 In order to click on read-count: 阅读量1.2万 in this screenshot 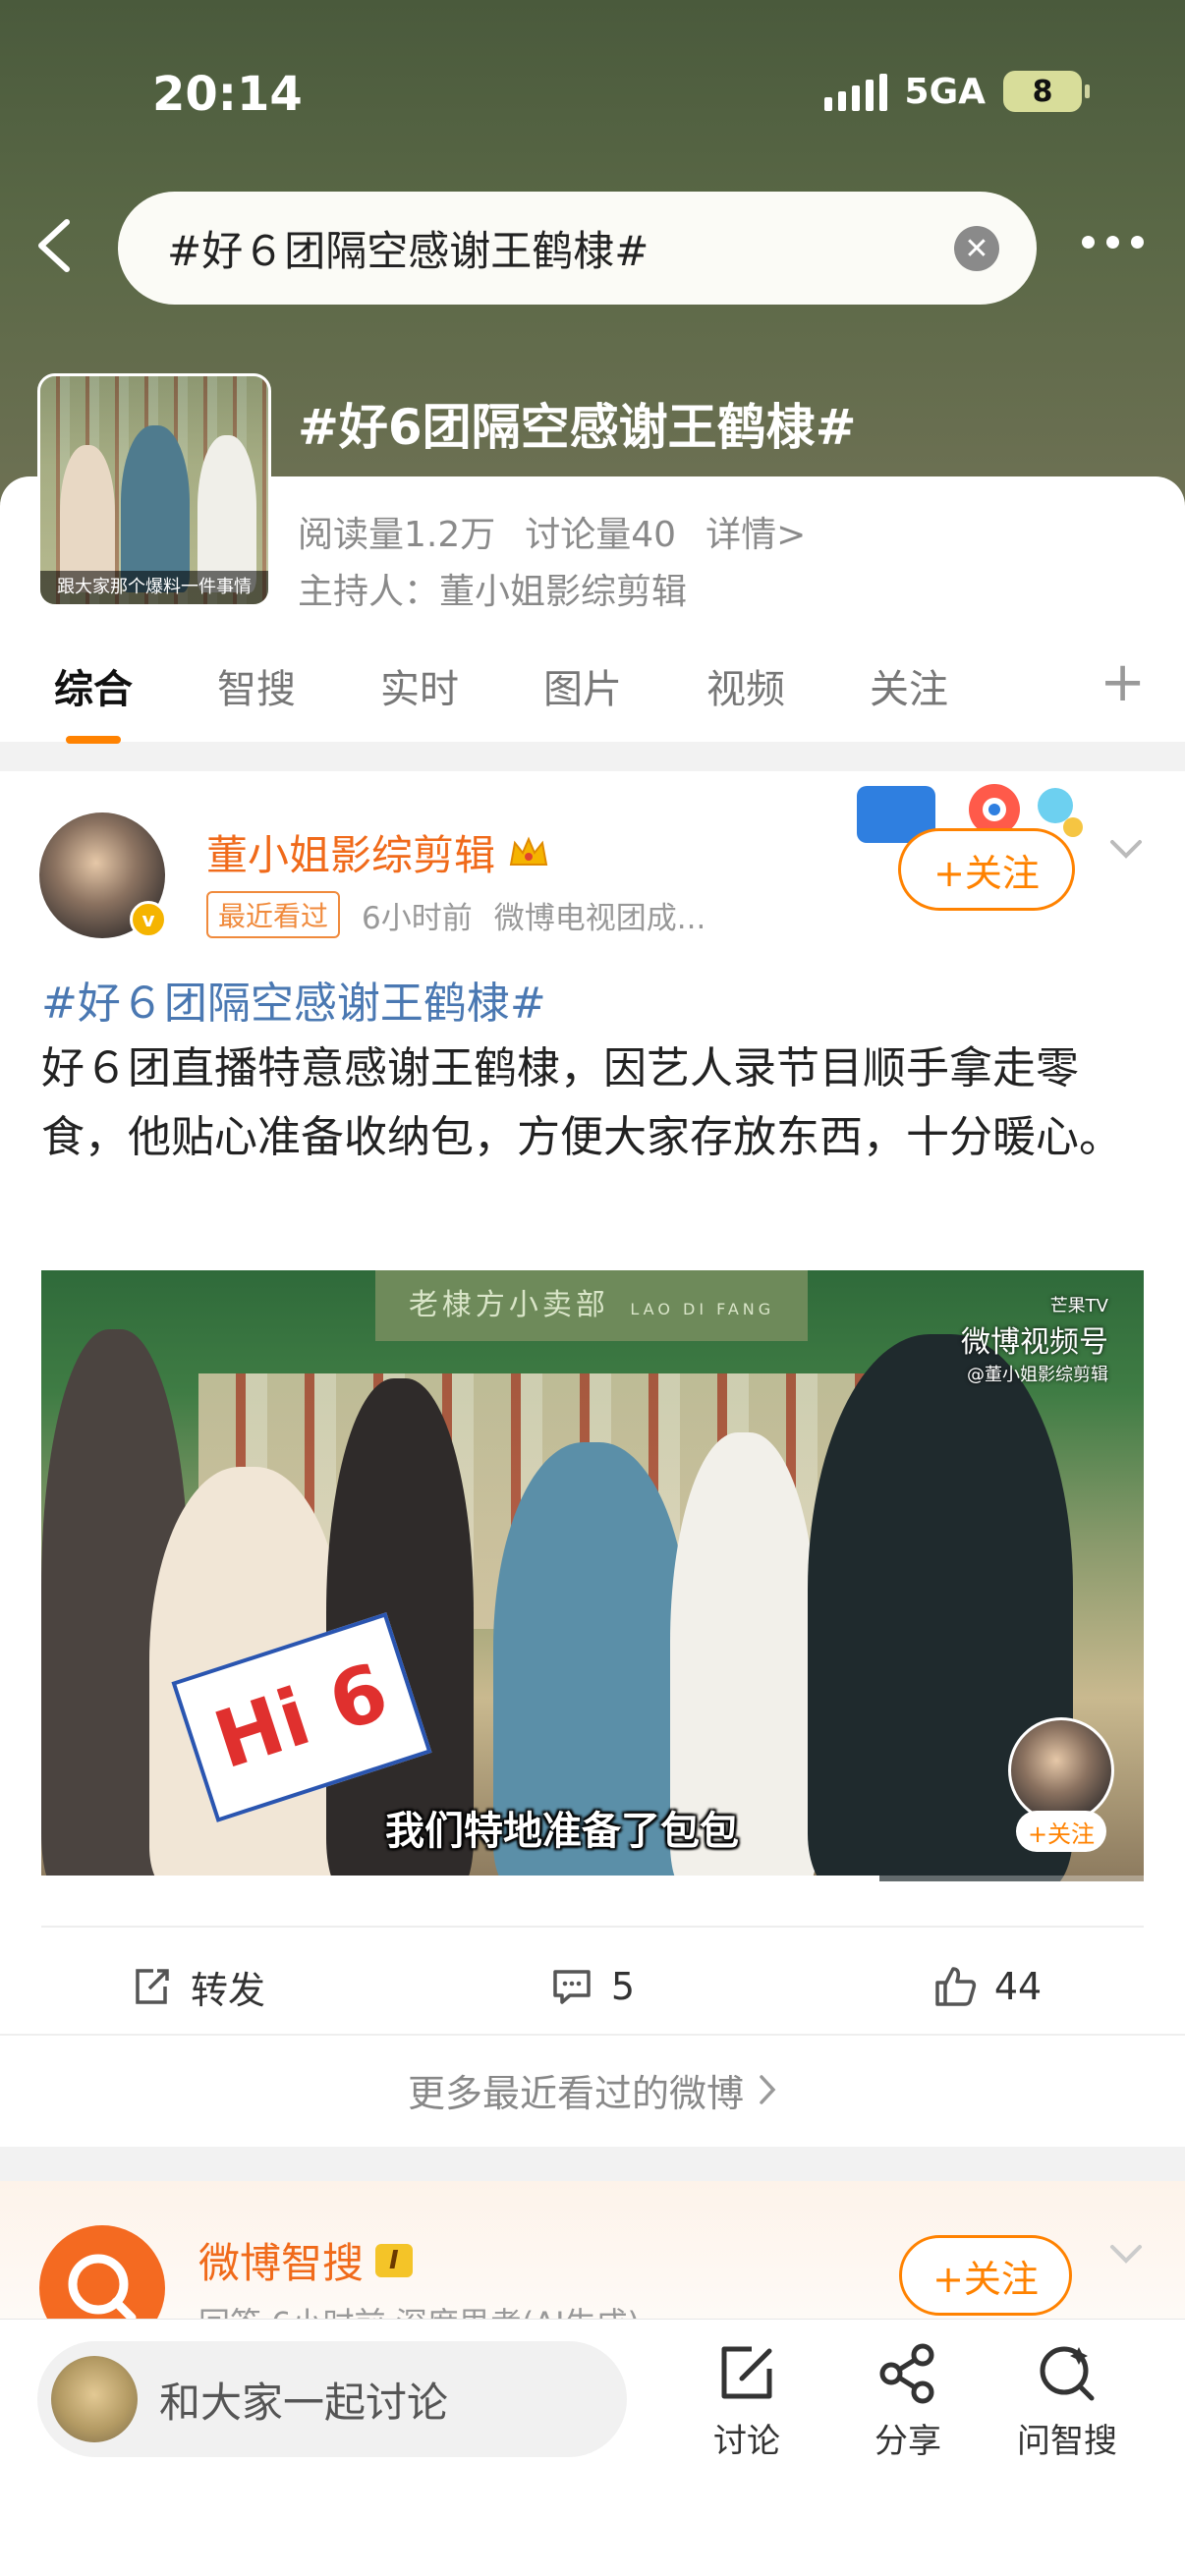, I will do `click(397, 535)`.